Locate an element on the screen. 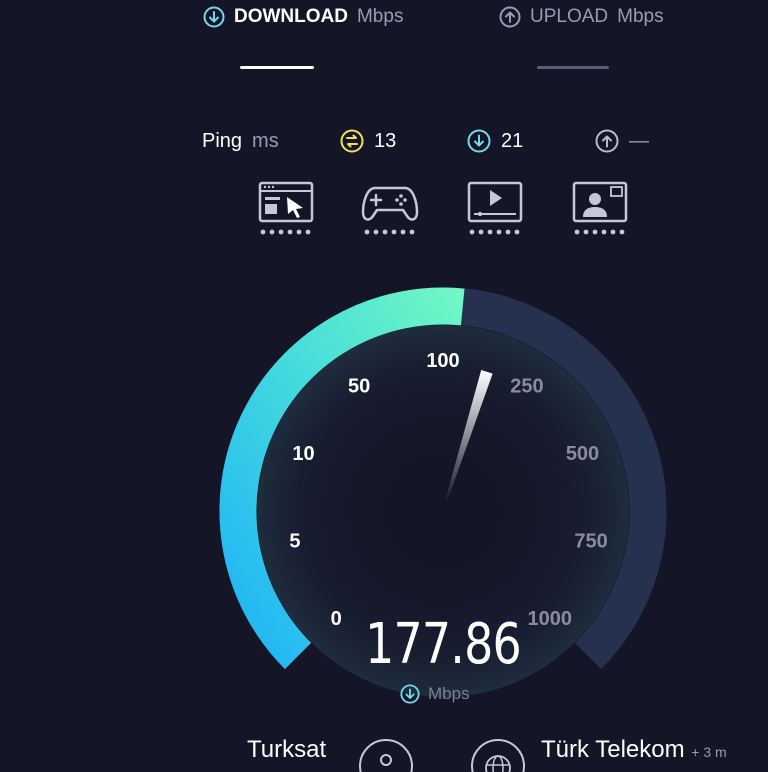  gauge-tick-label: 5 is located at coordinates (294, 542).